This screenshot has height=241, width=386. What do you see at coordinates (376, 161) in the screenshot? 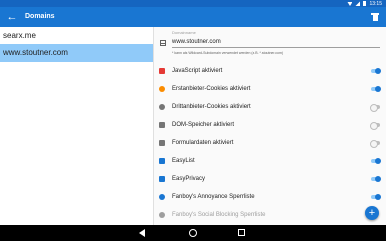
I see `easylist-switch` at bounding box center [376, 161].